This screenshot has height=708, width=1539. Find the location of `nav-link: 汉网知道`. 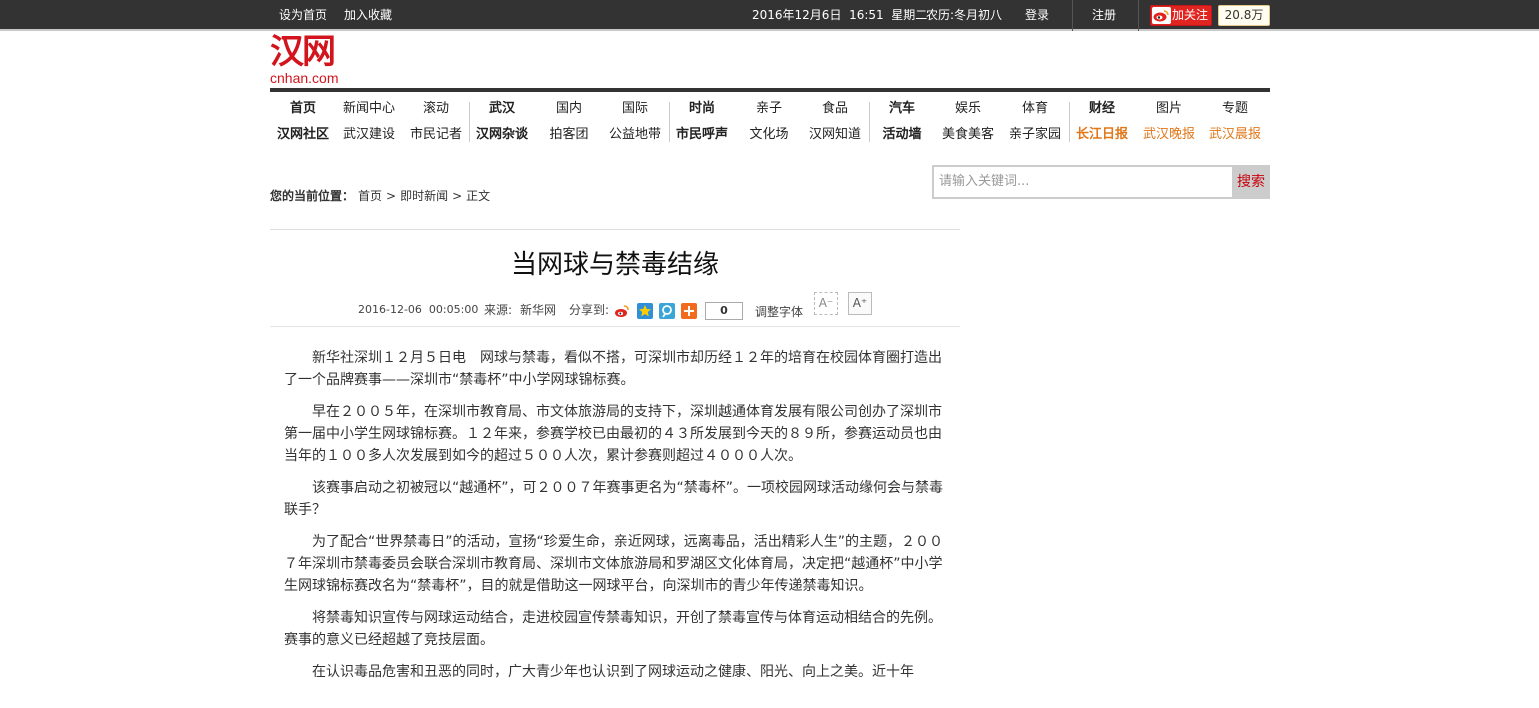

nav-link: 汉网知道 is located at coordinates (835, 135).